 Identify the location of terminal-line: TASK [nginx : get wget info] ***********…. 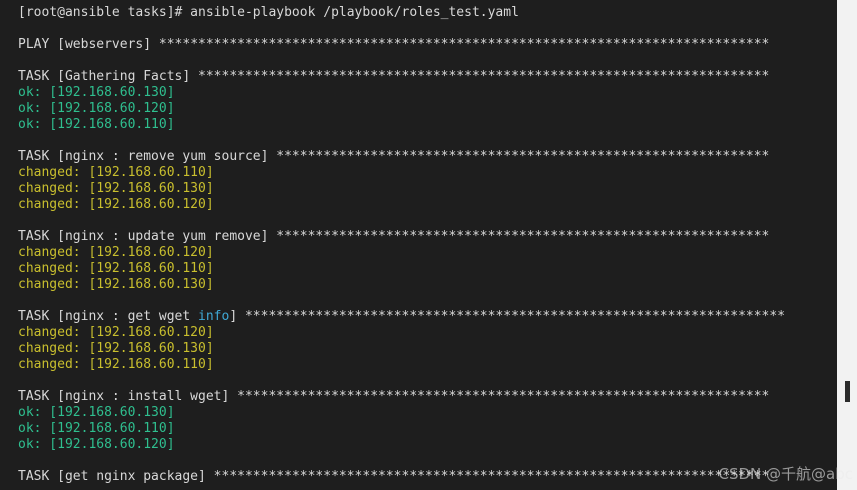
(427, 317).